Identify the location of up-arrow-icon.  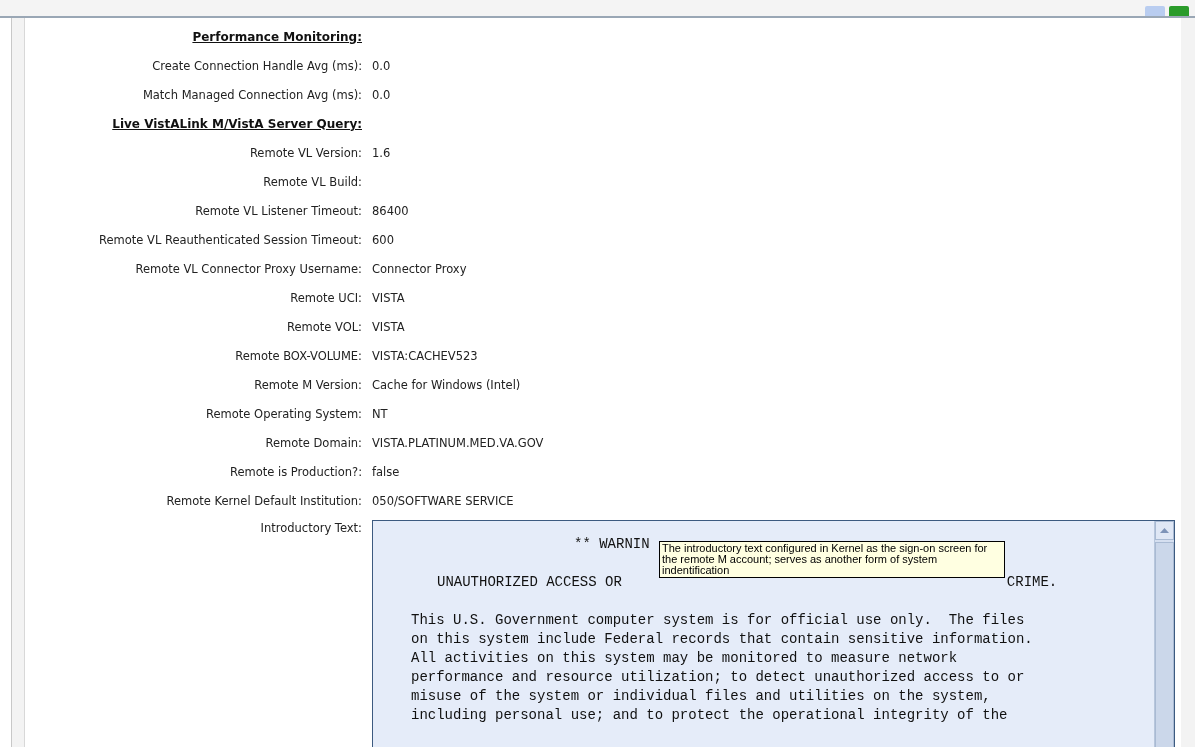
(1164, 530).